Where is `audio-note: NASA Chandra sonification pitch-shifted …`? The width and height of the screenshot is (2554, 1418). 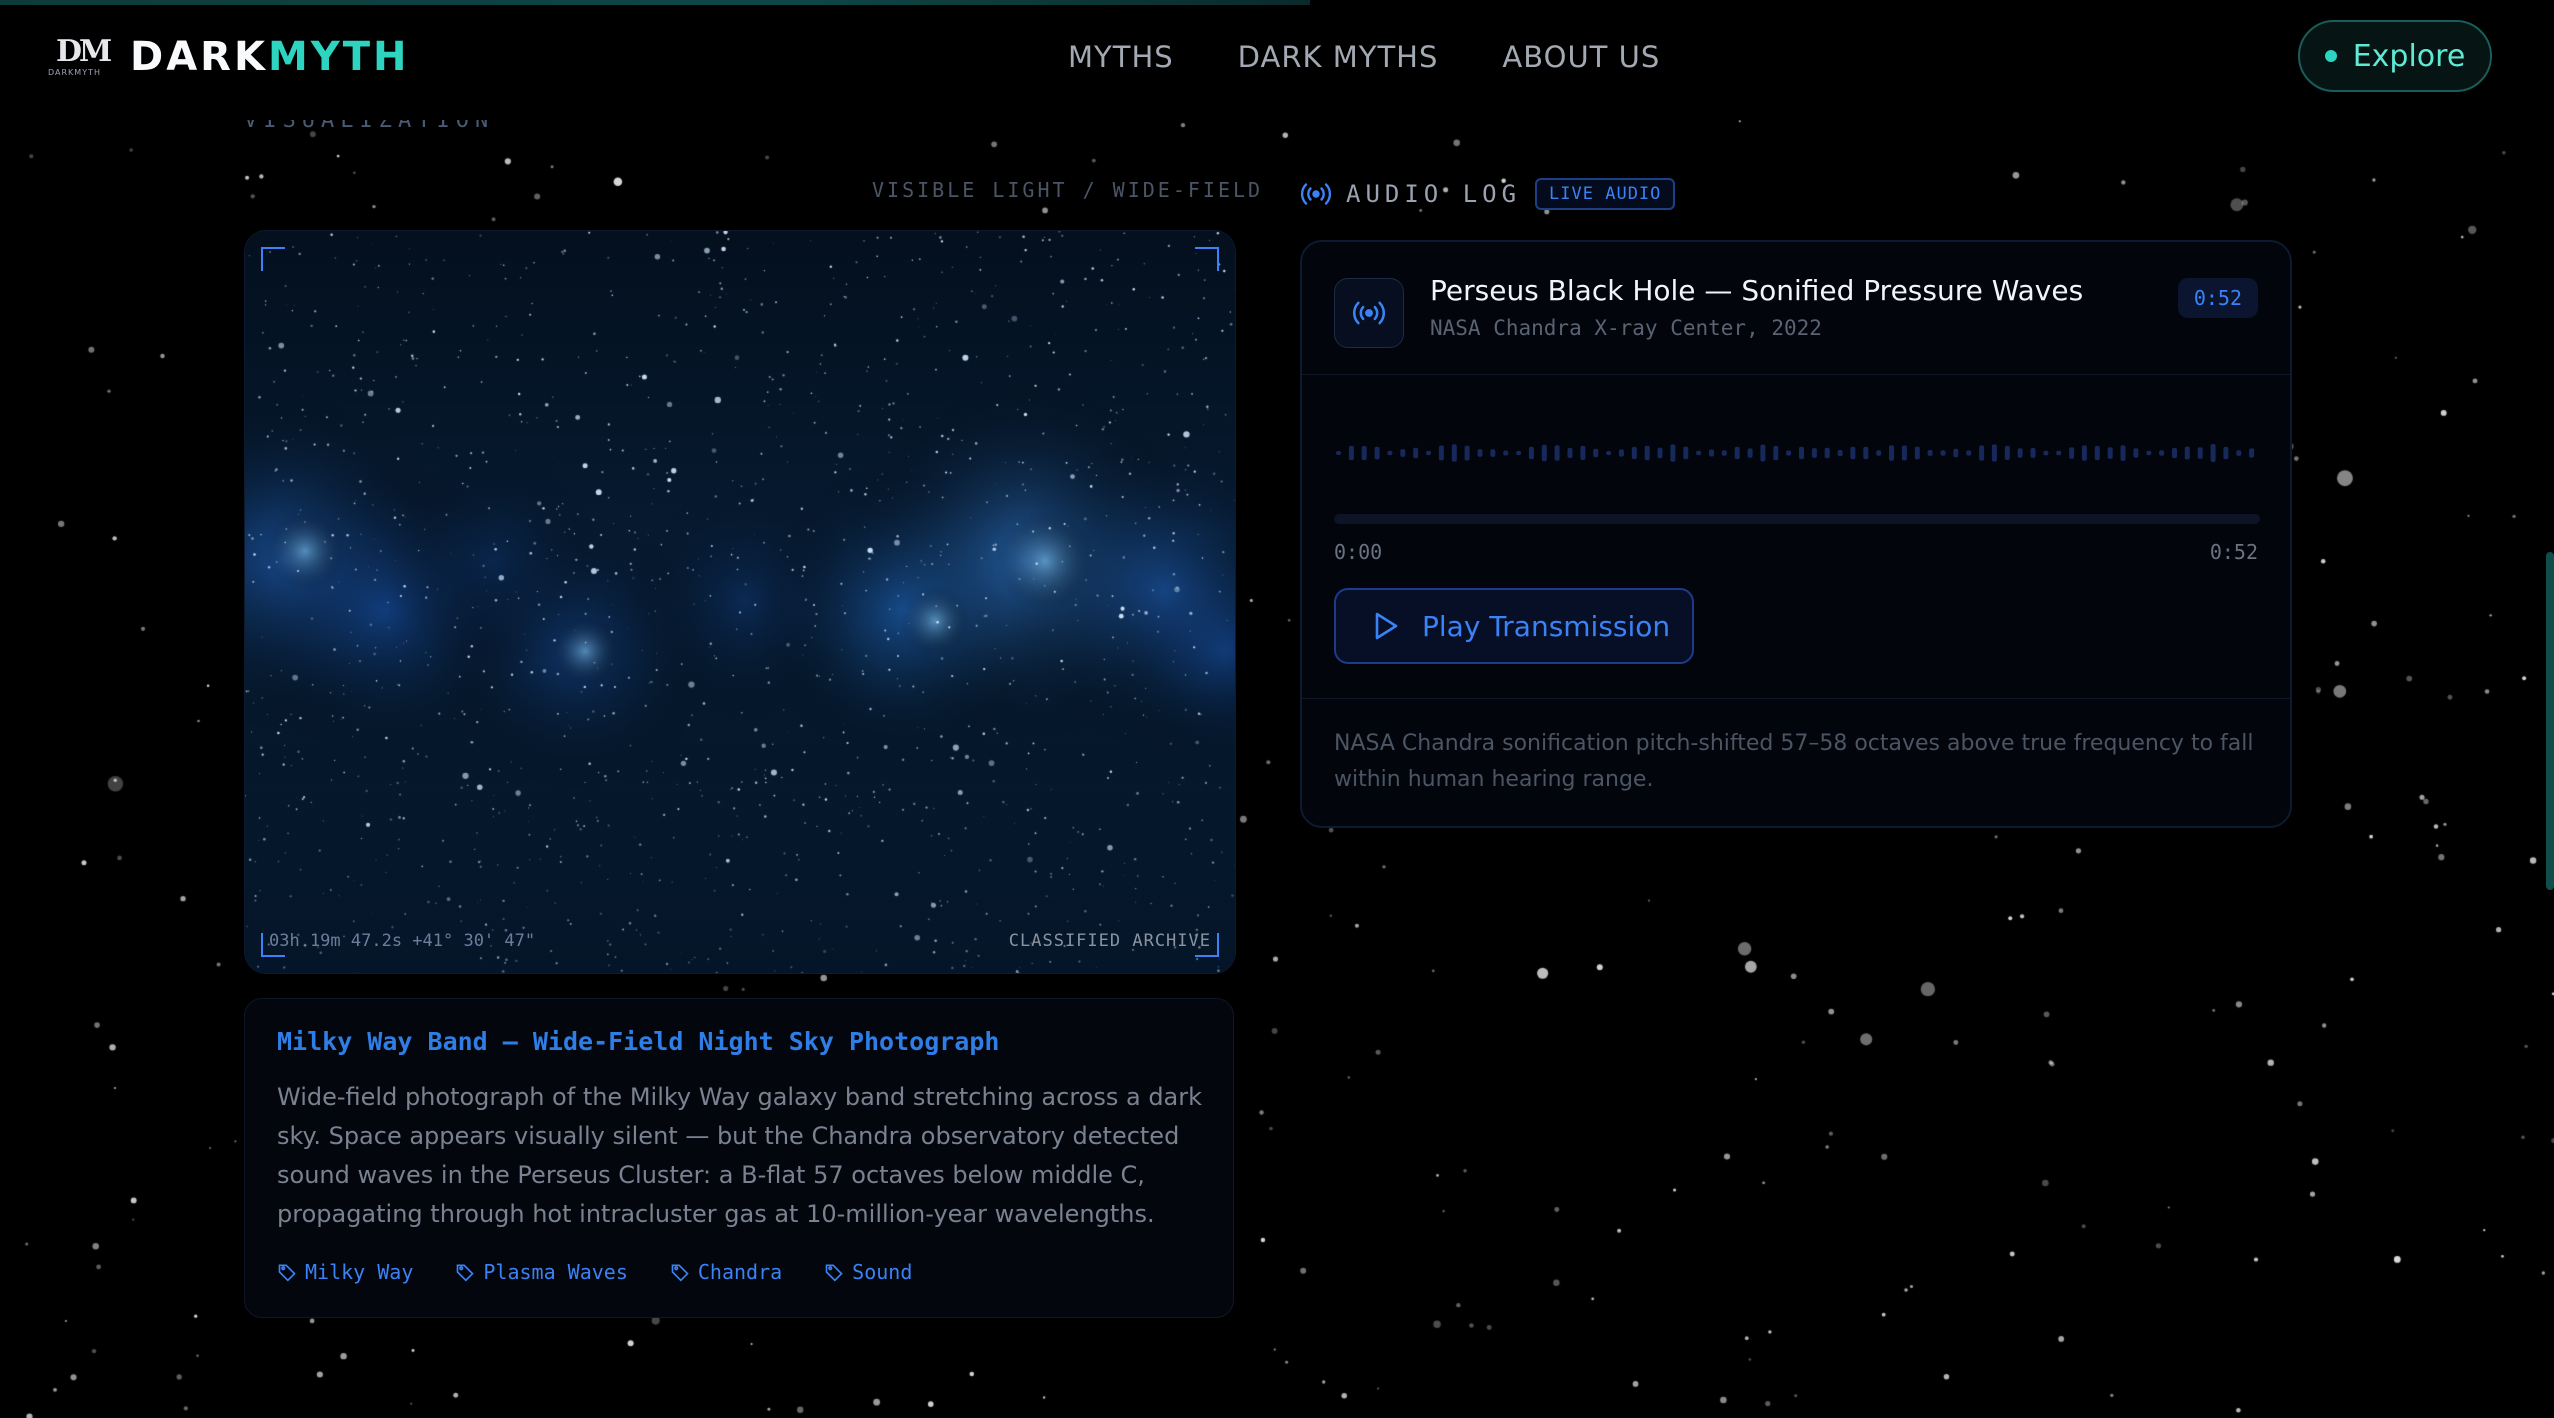
audio-note: NASA Chandra sonification pitch-shifted … is located at coordinates (1794, 761).